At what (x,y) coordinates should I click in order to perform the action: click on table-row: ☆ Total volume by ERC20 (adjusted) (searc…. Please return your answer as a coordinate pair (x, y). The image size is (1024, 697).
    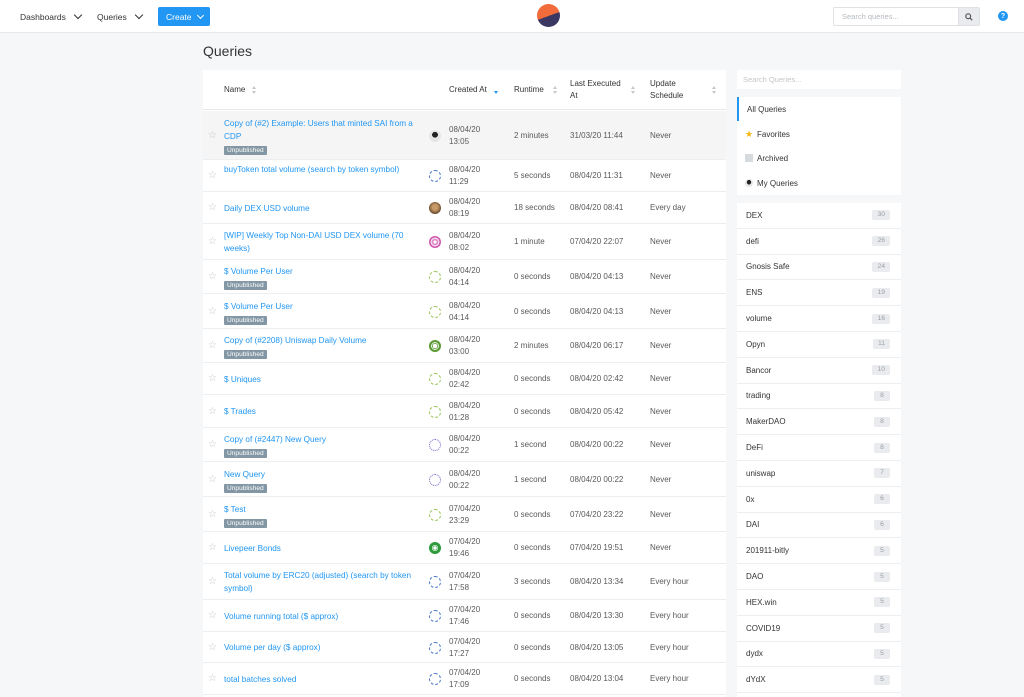
    Looking at the image, I should click on (464, 582).